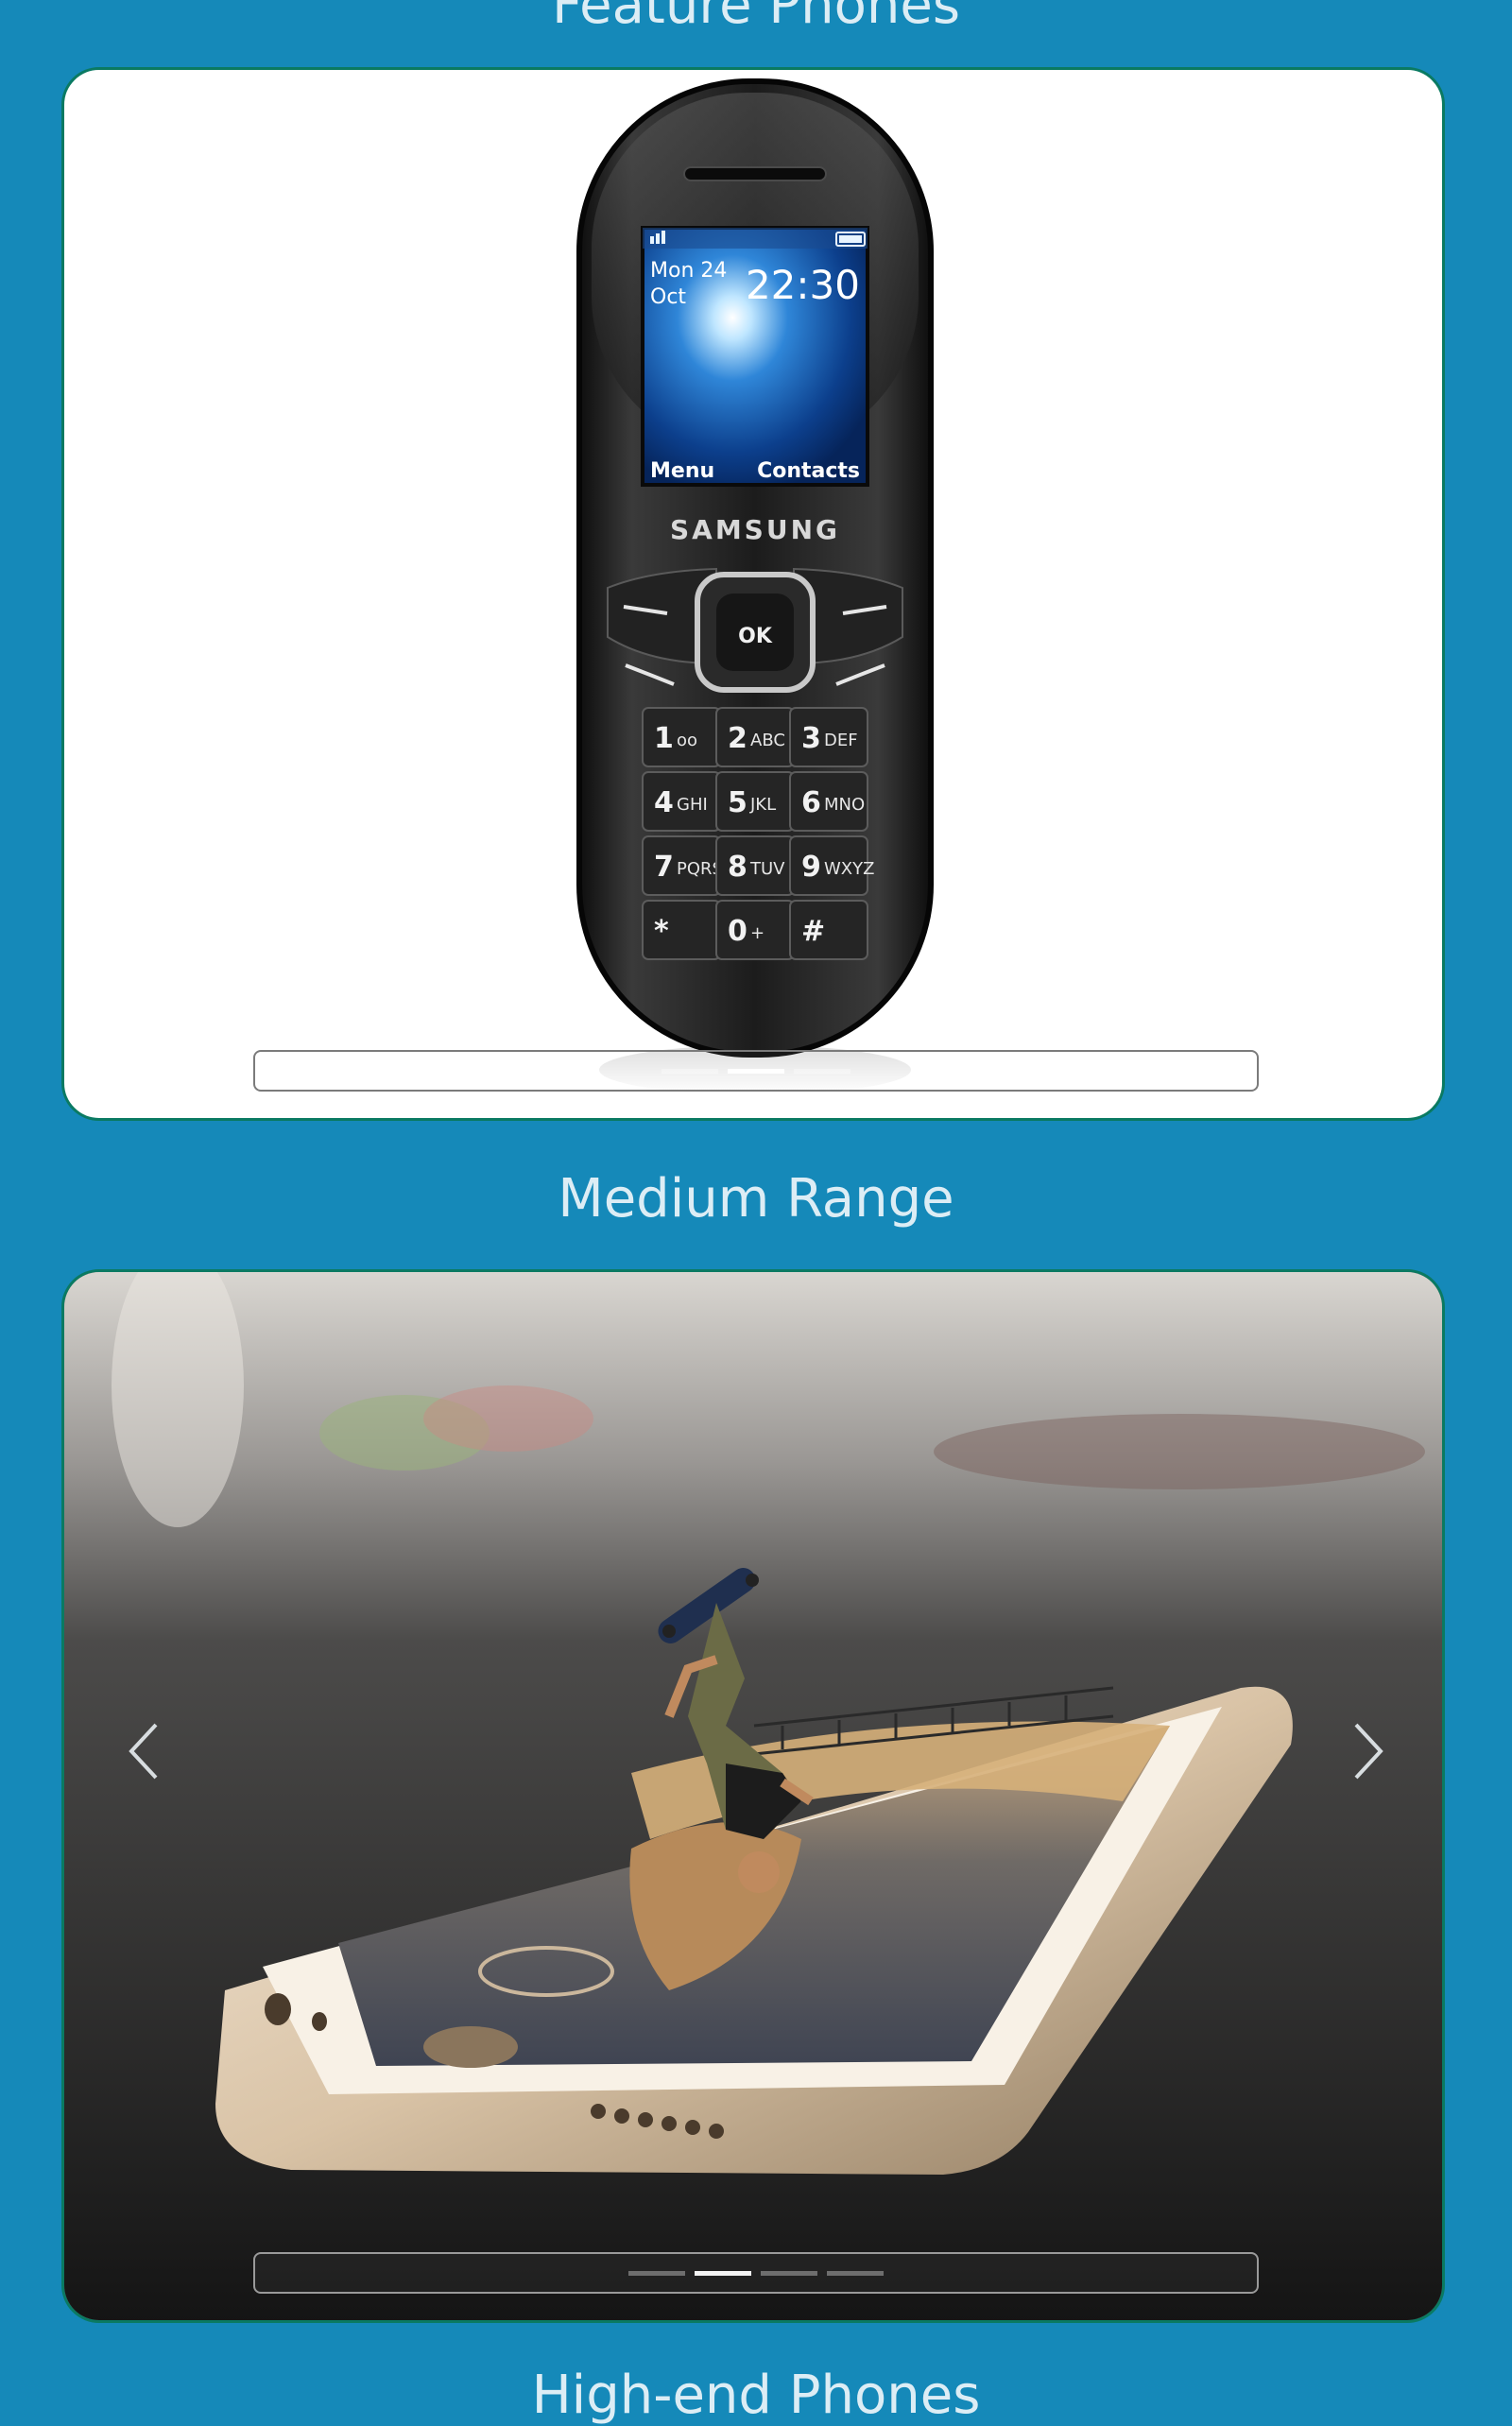  Describe the element at coordinates (682, 471) in the screenshot. I see `softkey-left-label: Menu` at that location.